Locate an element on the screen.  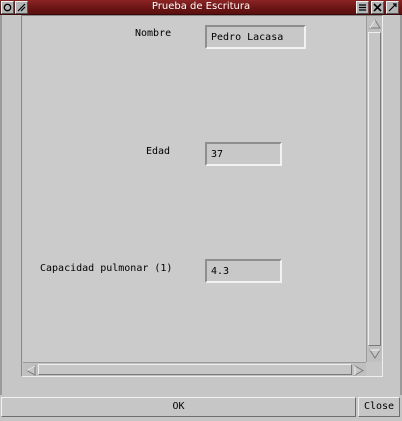
edad-label: Edad is located at coordinates (158, 151).